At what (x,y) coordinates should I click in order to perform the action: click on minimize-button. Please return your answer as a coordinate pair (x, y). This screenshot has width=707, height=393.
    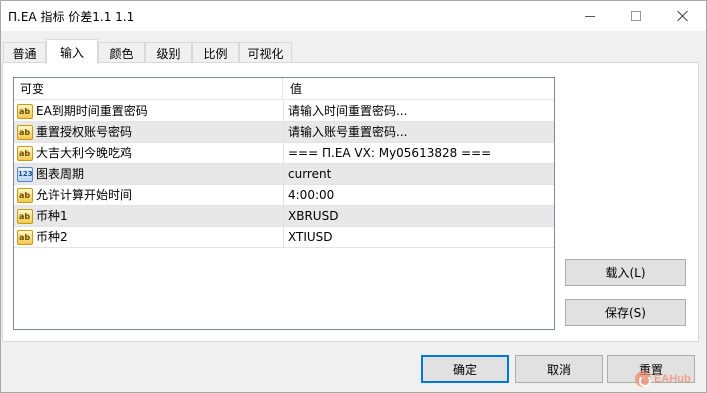
    Looking at the image, I should click on (590, 16).